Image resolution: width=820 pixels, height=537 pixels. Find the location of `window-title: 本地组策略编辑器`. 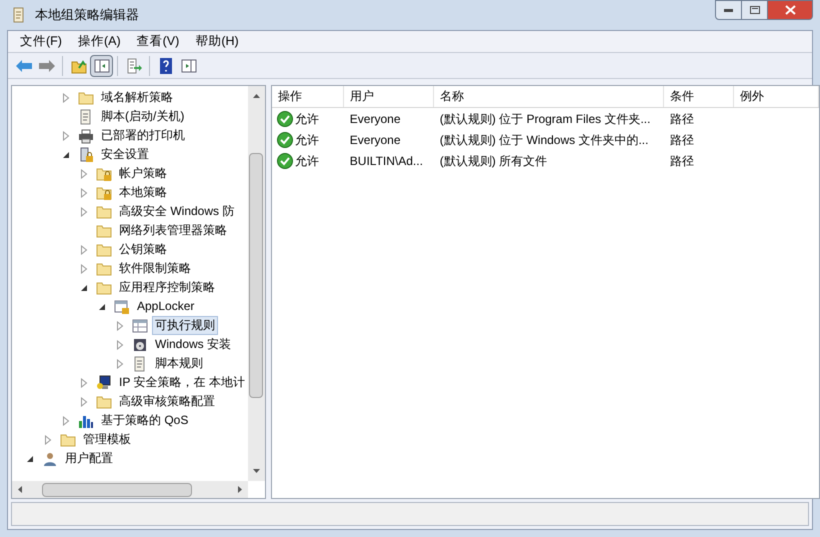

window-title: 本地组策略编辑器 is located at coordinates (87, 15).